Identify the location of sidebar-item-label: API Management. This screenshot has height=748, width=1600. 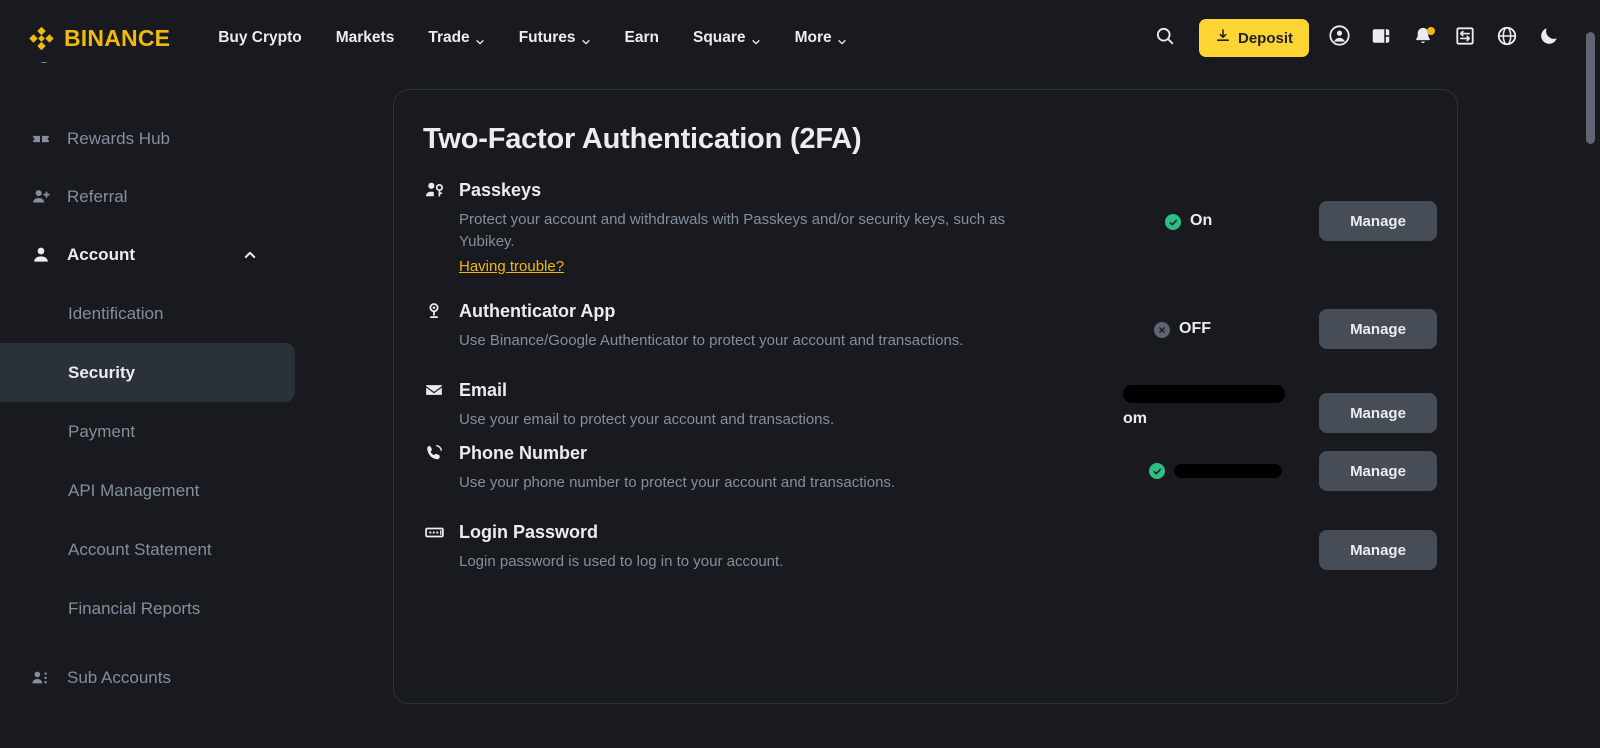
(134, 490).